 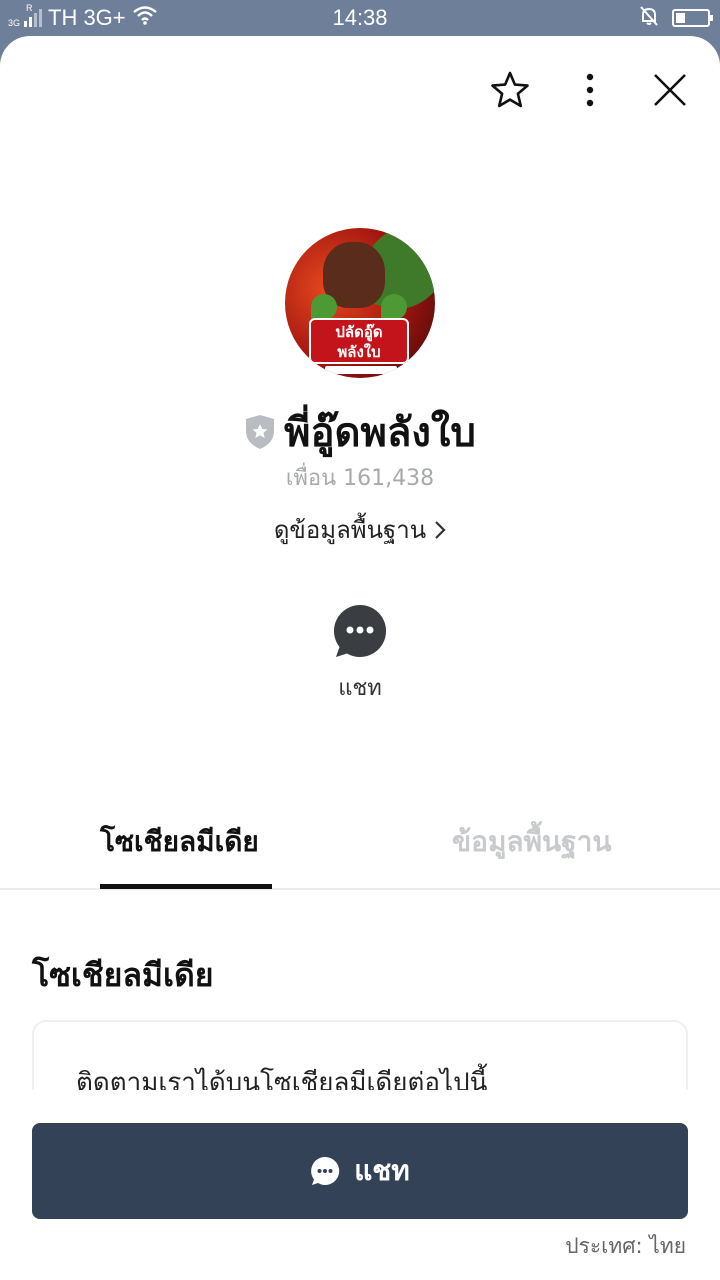 I want to click on battery-level, so click(x=680, y=18).